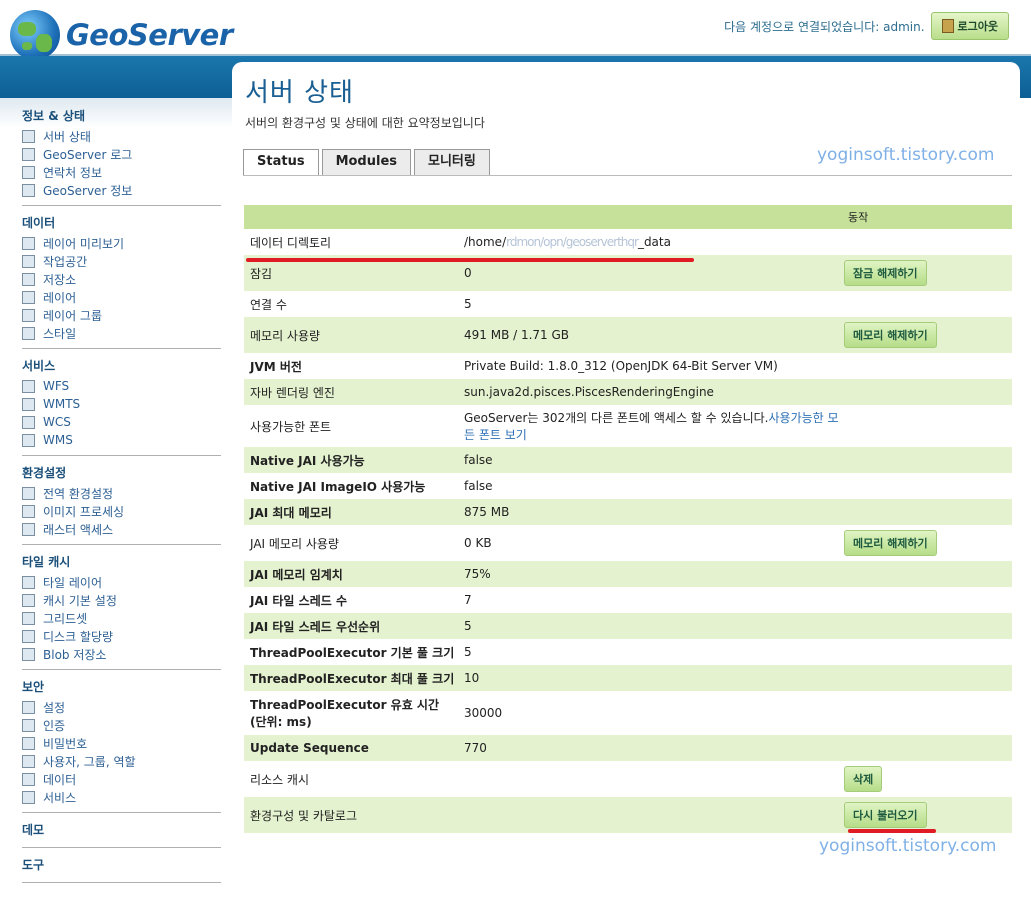 The image size is (1031, 900). I want to click on sidebar-item: Blob 저장소, so click(121, 654).